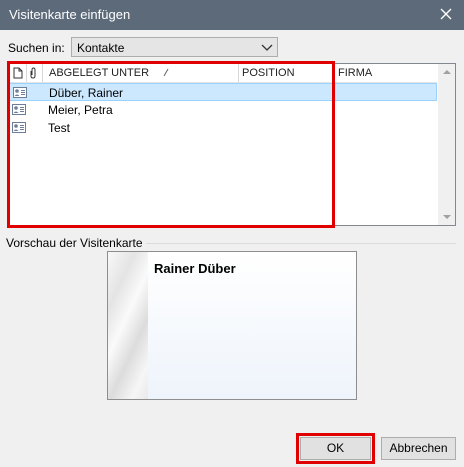  I want to click on list-header: ABGELEGT UNTER POSITION FIRMA, so click(223, 73).